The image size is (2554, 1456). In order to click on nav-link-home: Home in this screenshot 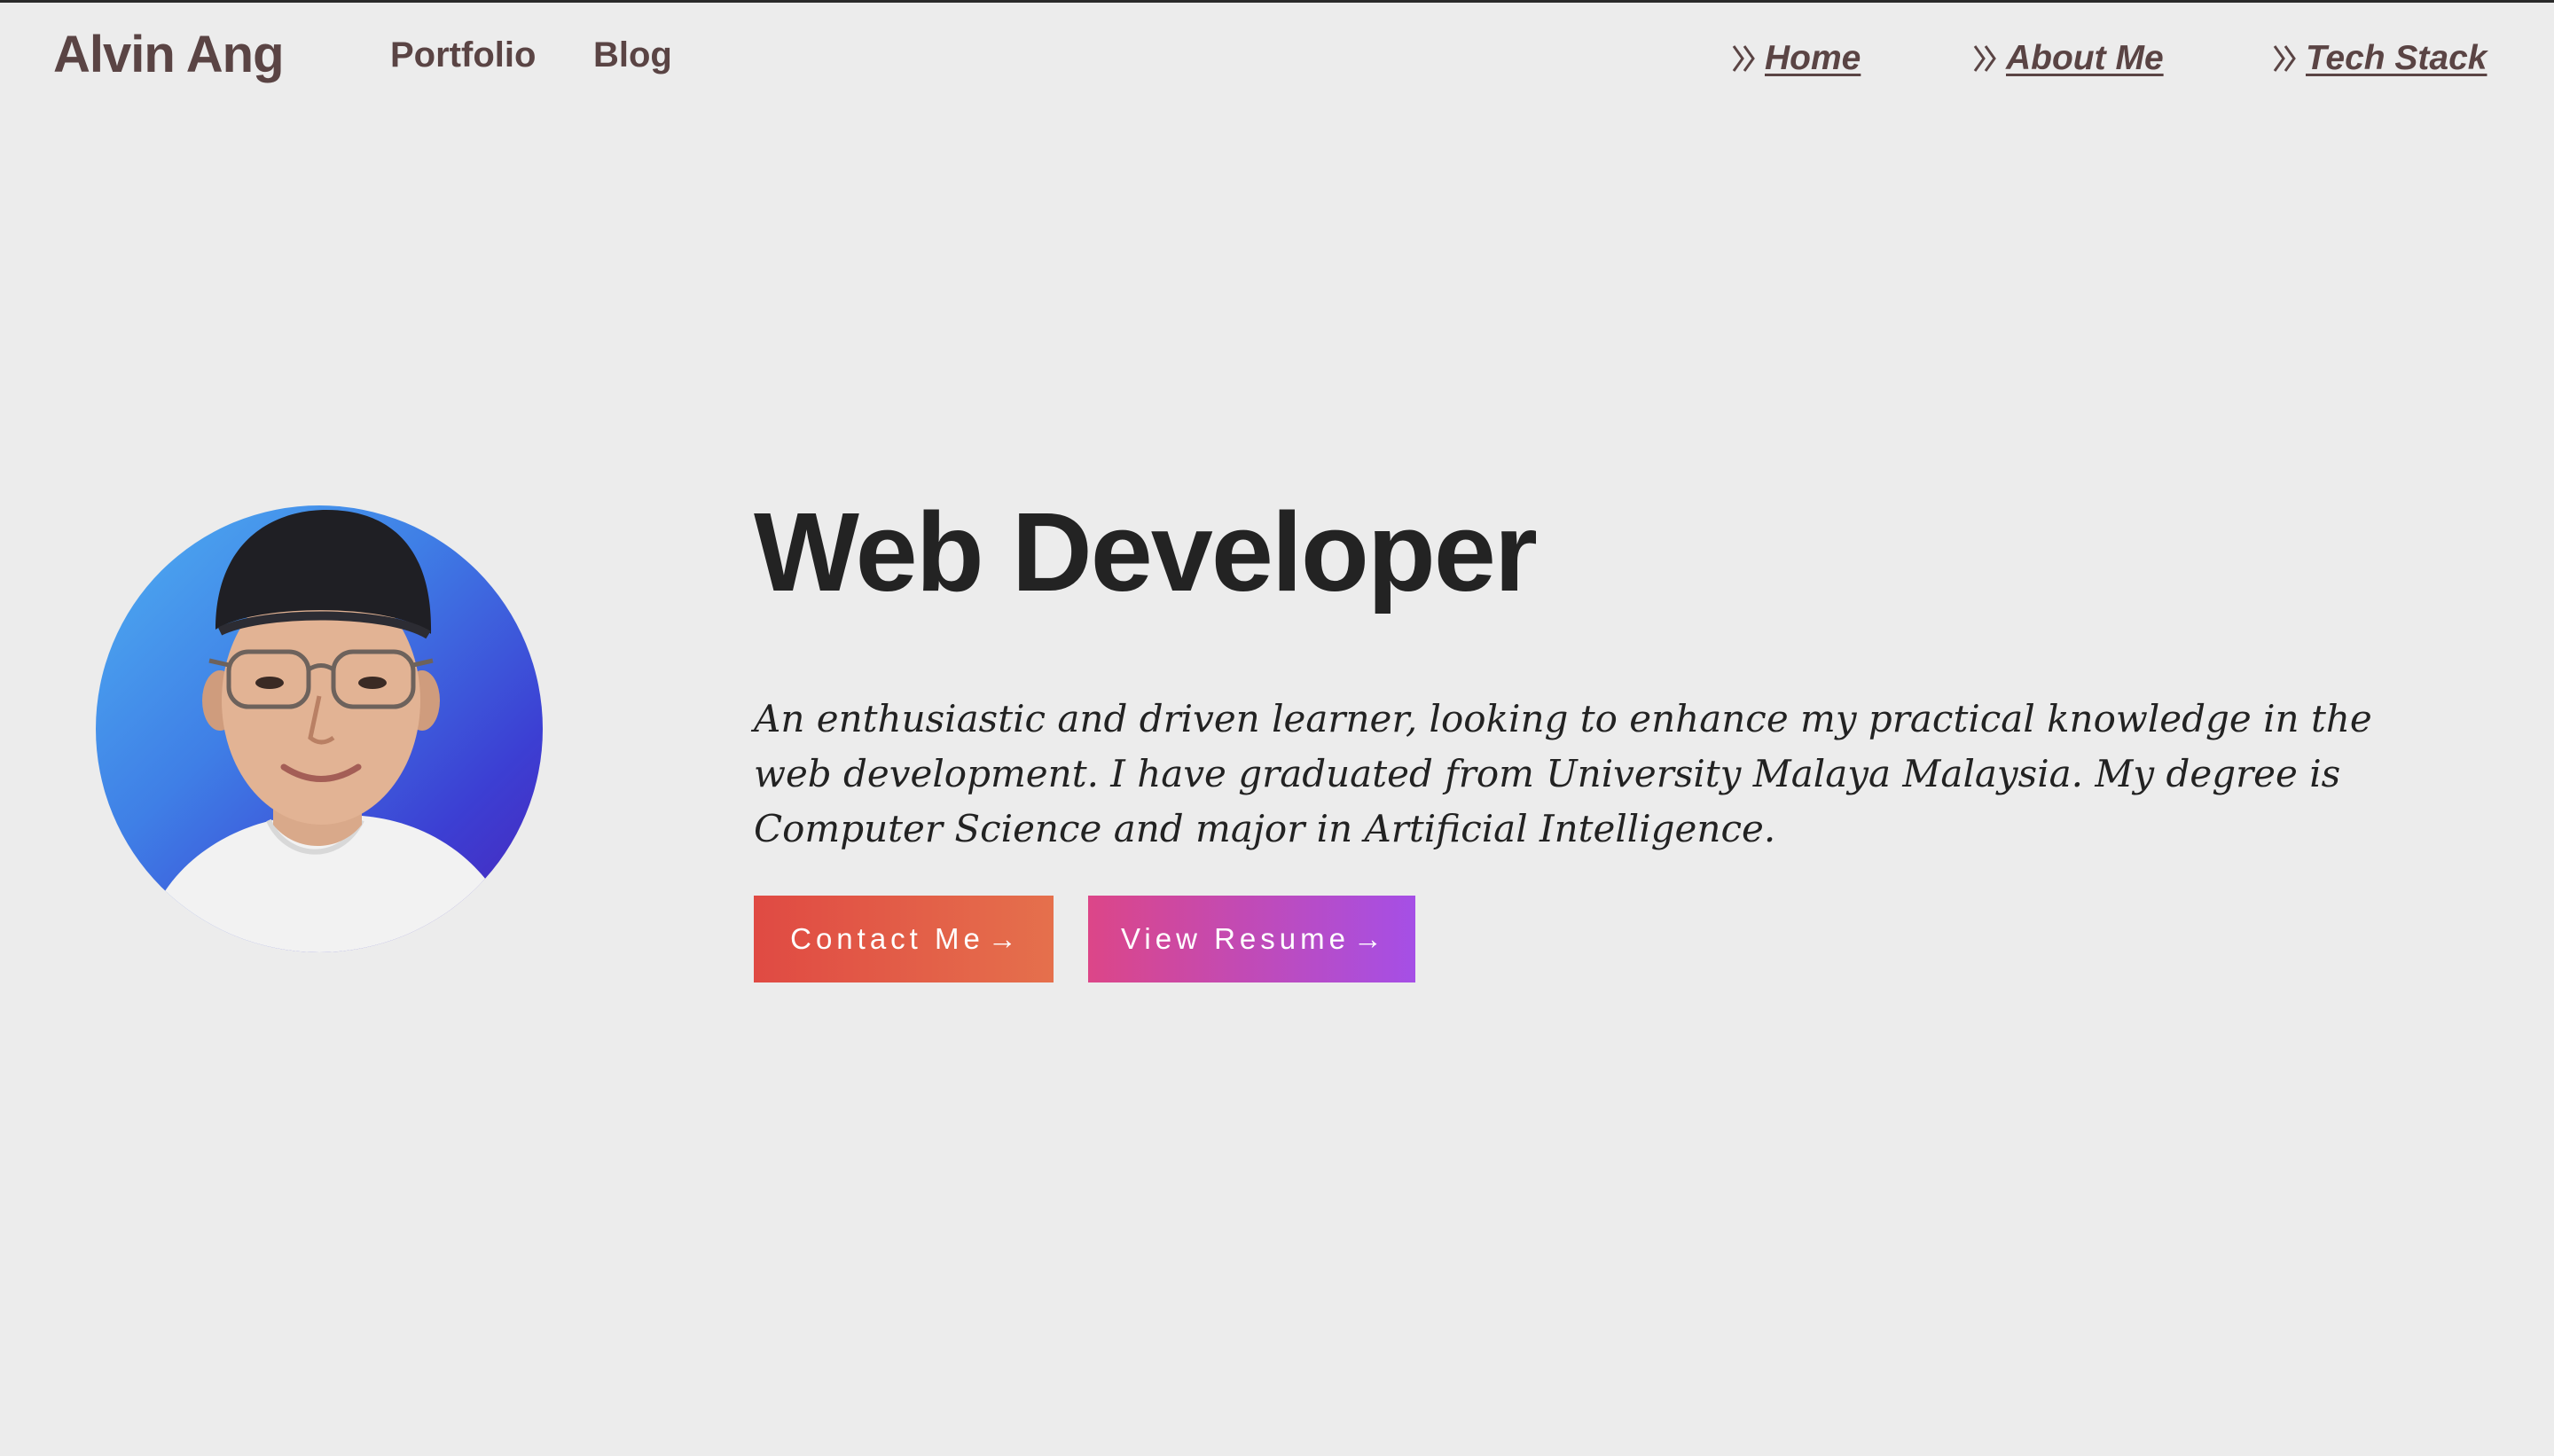, I will do `click(1796, 58)`.